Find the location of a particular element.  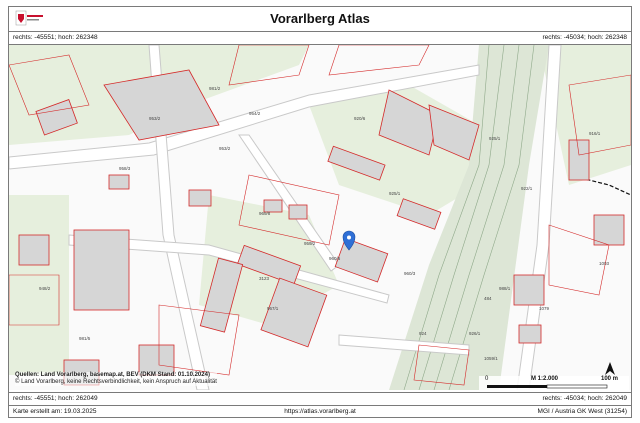

parcel-label: 916/1 is located at coordinates (595, 133).